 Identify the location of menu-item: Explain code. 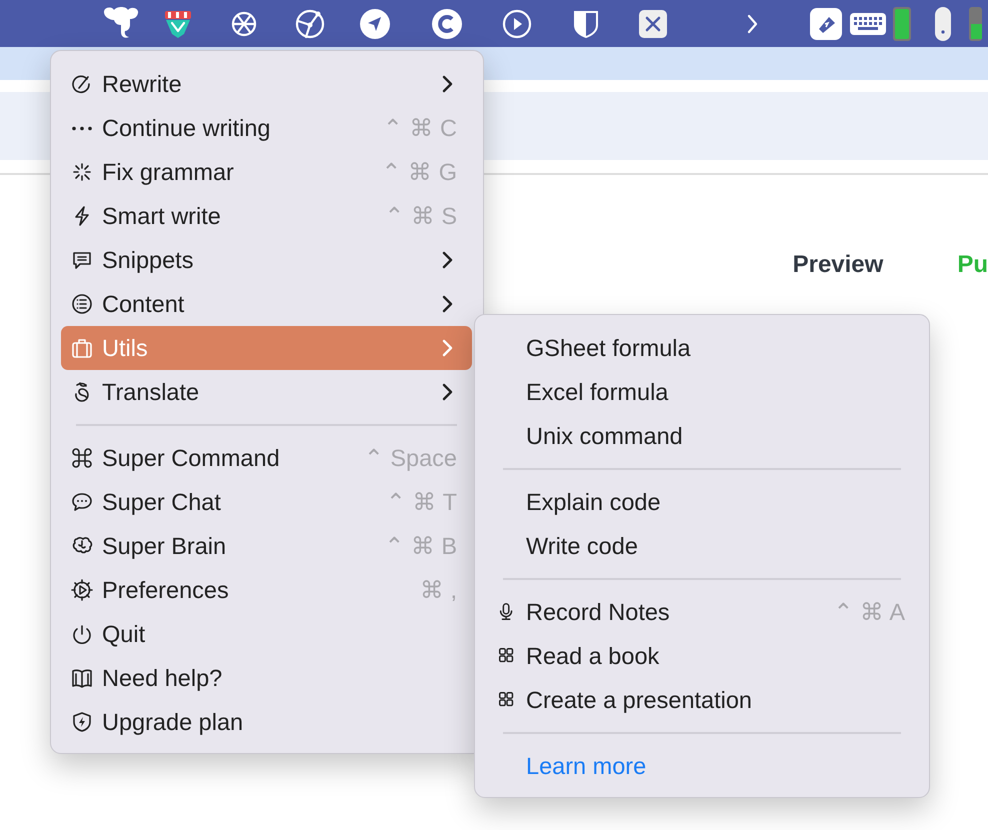
(702, 502).